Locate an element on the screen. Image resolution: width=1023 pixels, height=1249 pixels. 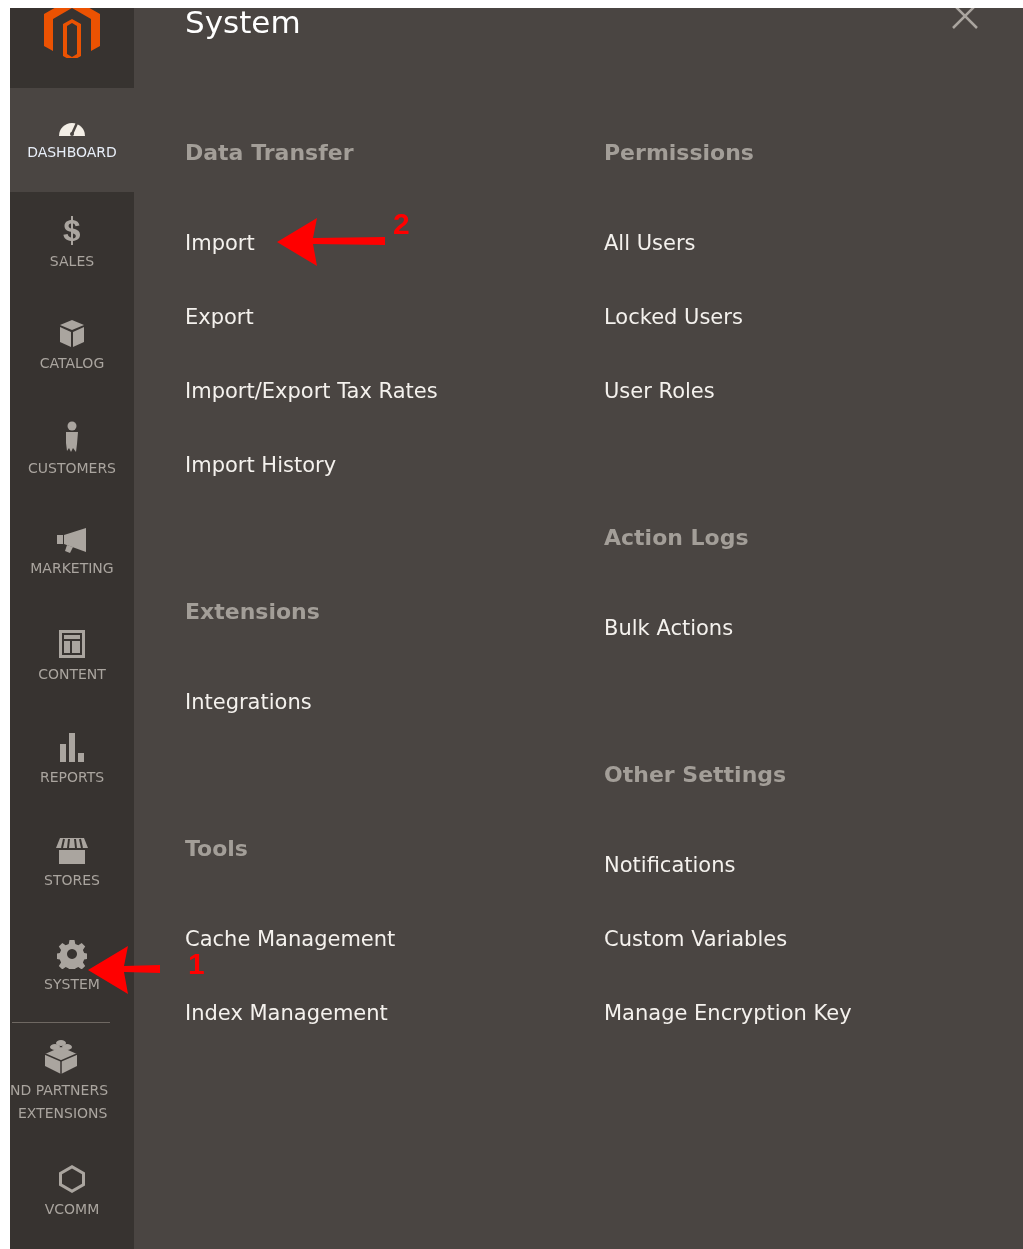
menu-link: Notifications is located at coordinates (670, 865).